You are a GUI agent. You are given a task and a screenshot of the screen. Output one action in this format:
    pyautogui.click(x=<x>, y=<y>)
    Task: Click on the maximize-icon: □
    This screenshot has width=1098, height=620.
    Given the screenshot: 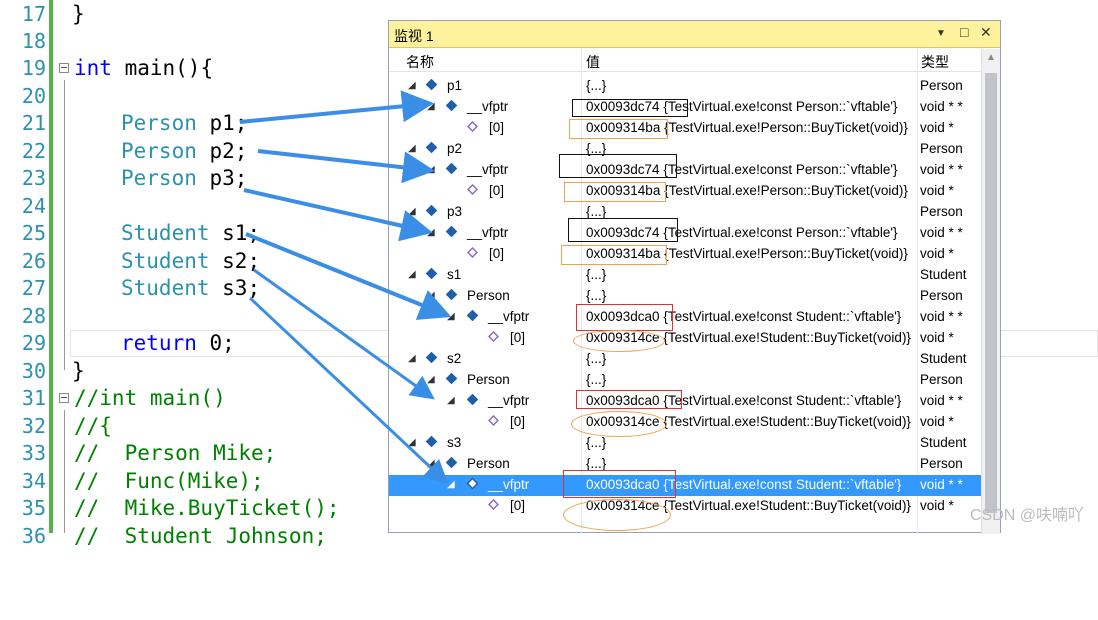 What is the action you would take?
    pyautogui.click(x=964, y=32)
    